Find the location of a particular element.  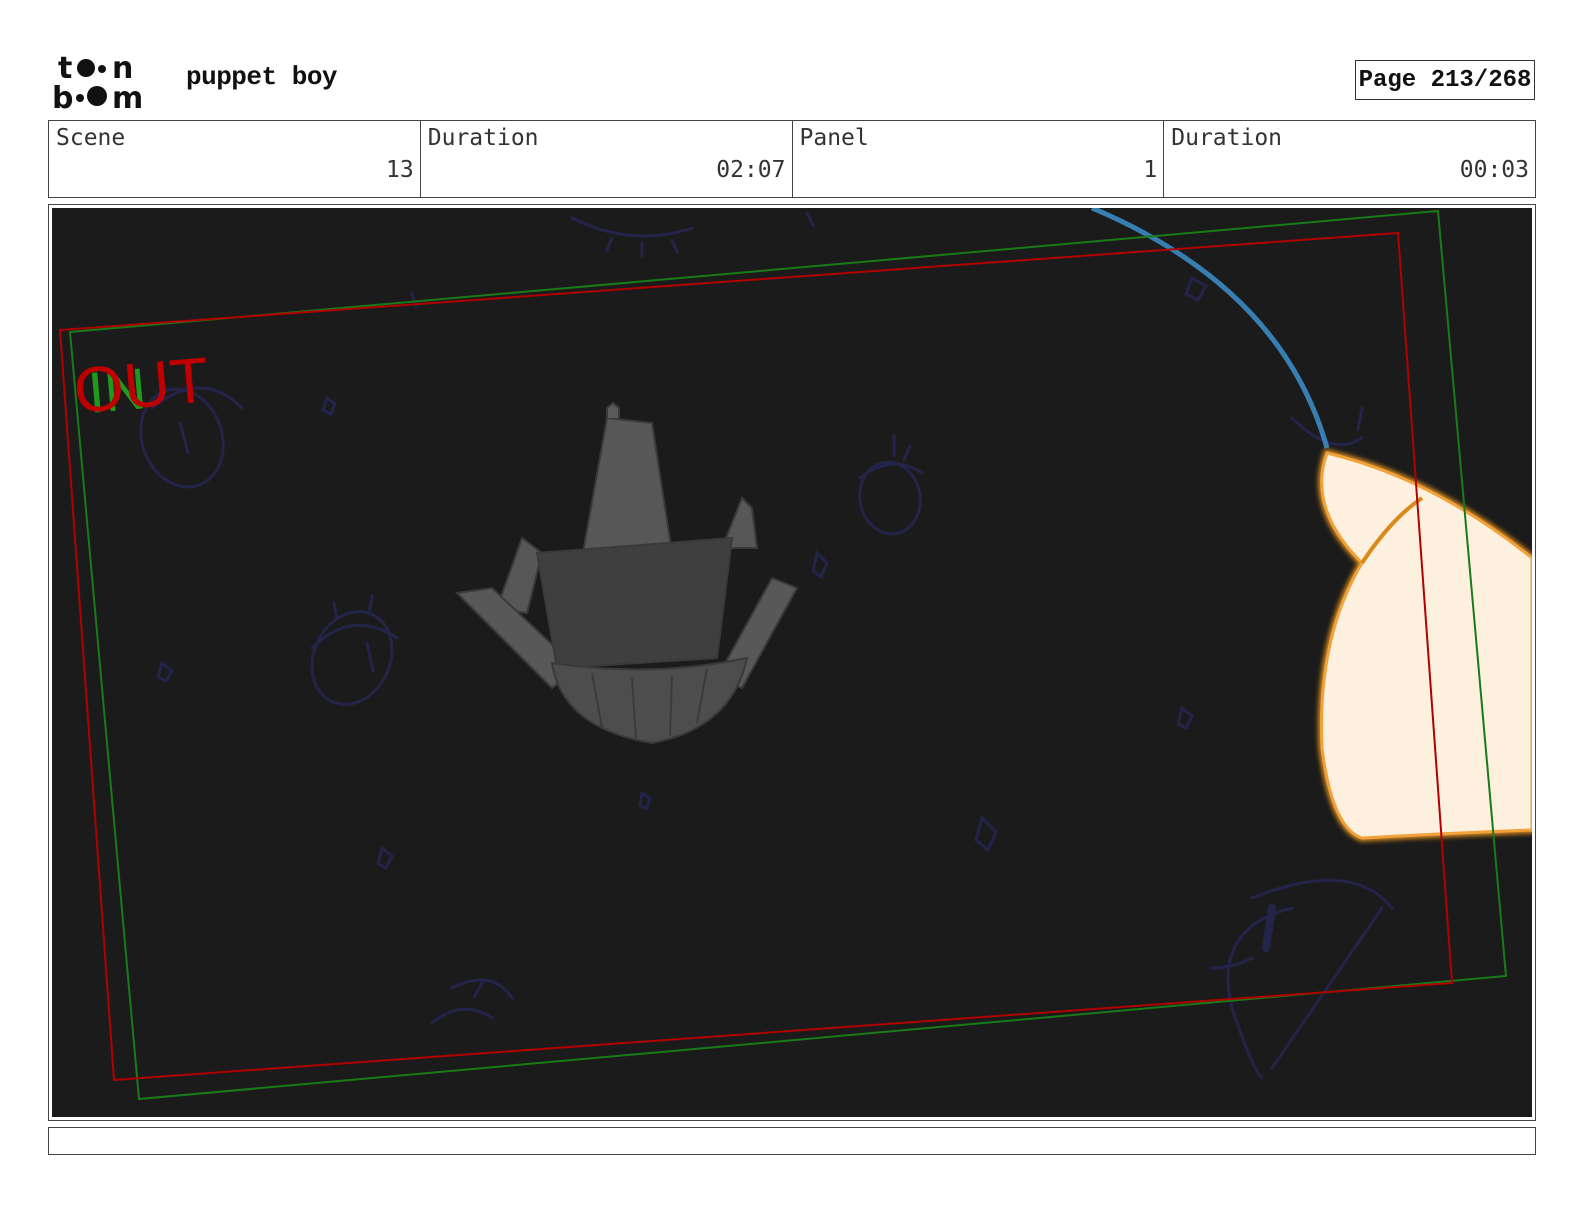

scene-duration-label: Duration is located at coordinates (483, 138).